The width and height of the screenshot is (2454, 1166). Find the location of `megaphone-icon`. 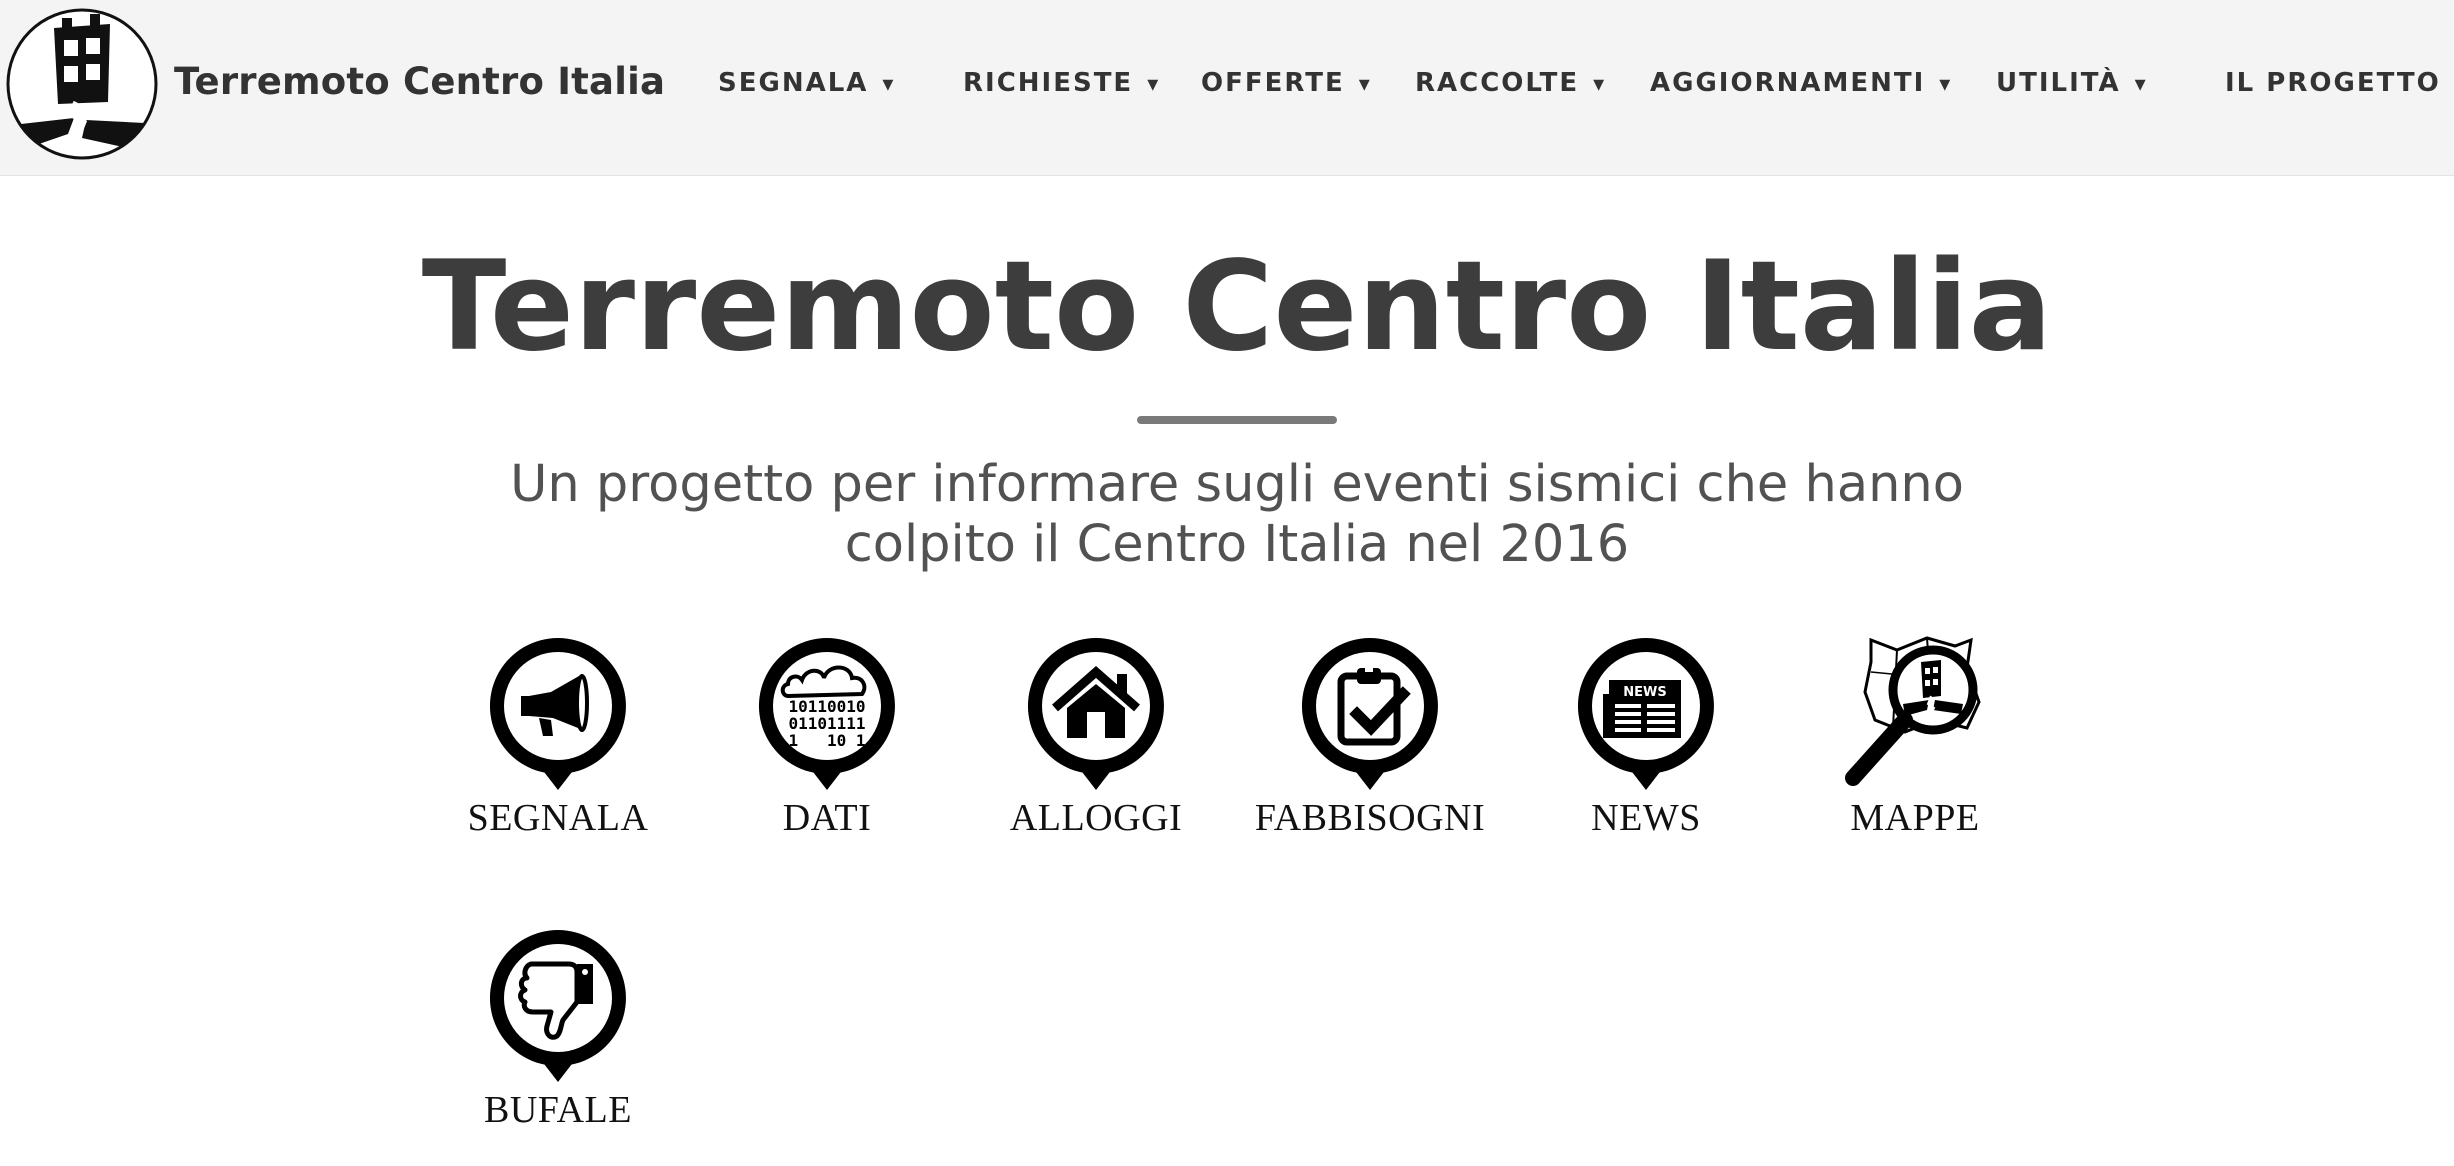

megaphone-icon is located at coordinates (557, 714).